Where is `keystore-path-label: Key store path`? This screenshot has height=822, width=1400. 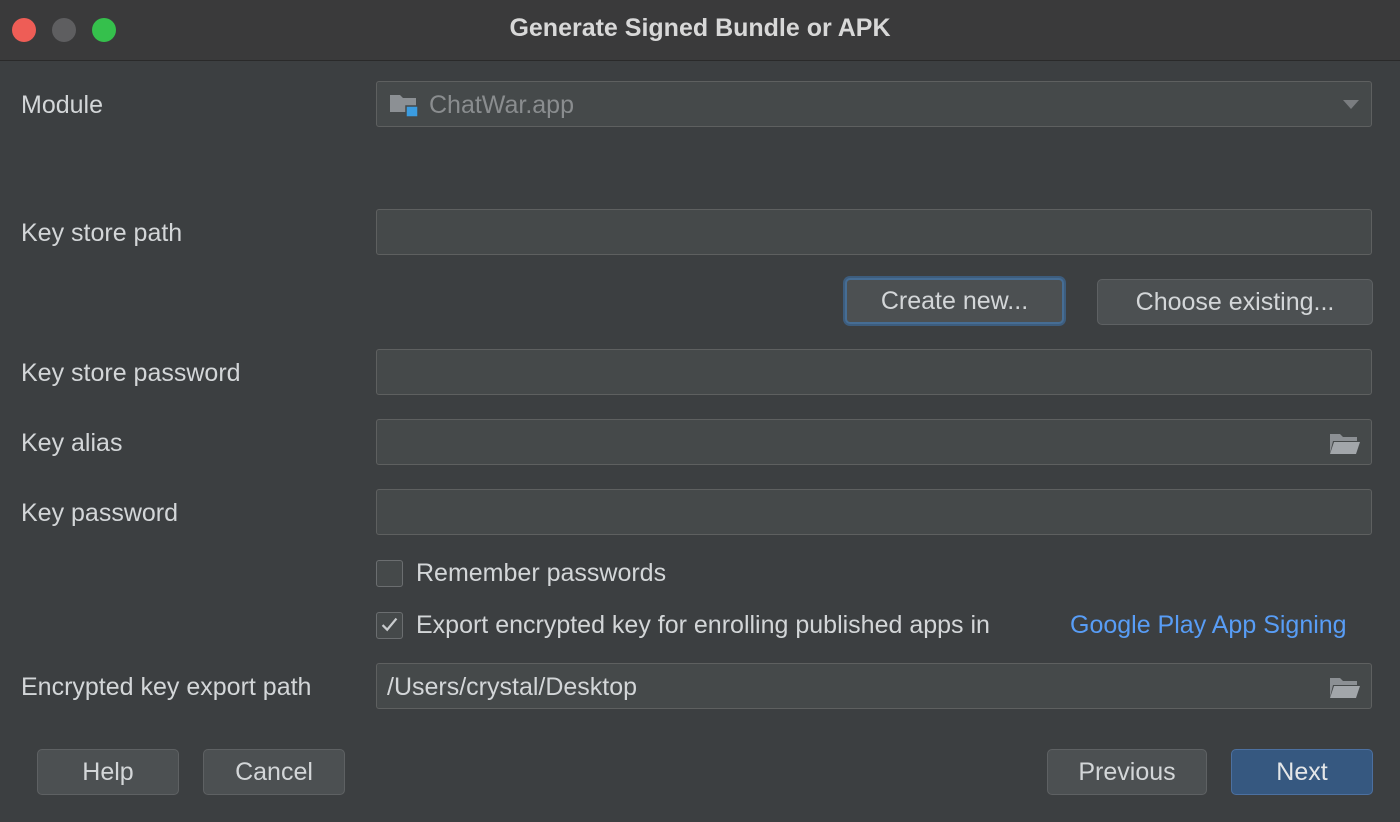
keystore-path-label: Key store path is located at coordinates (102, 233).